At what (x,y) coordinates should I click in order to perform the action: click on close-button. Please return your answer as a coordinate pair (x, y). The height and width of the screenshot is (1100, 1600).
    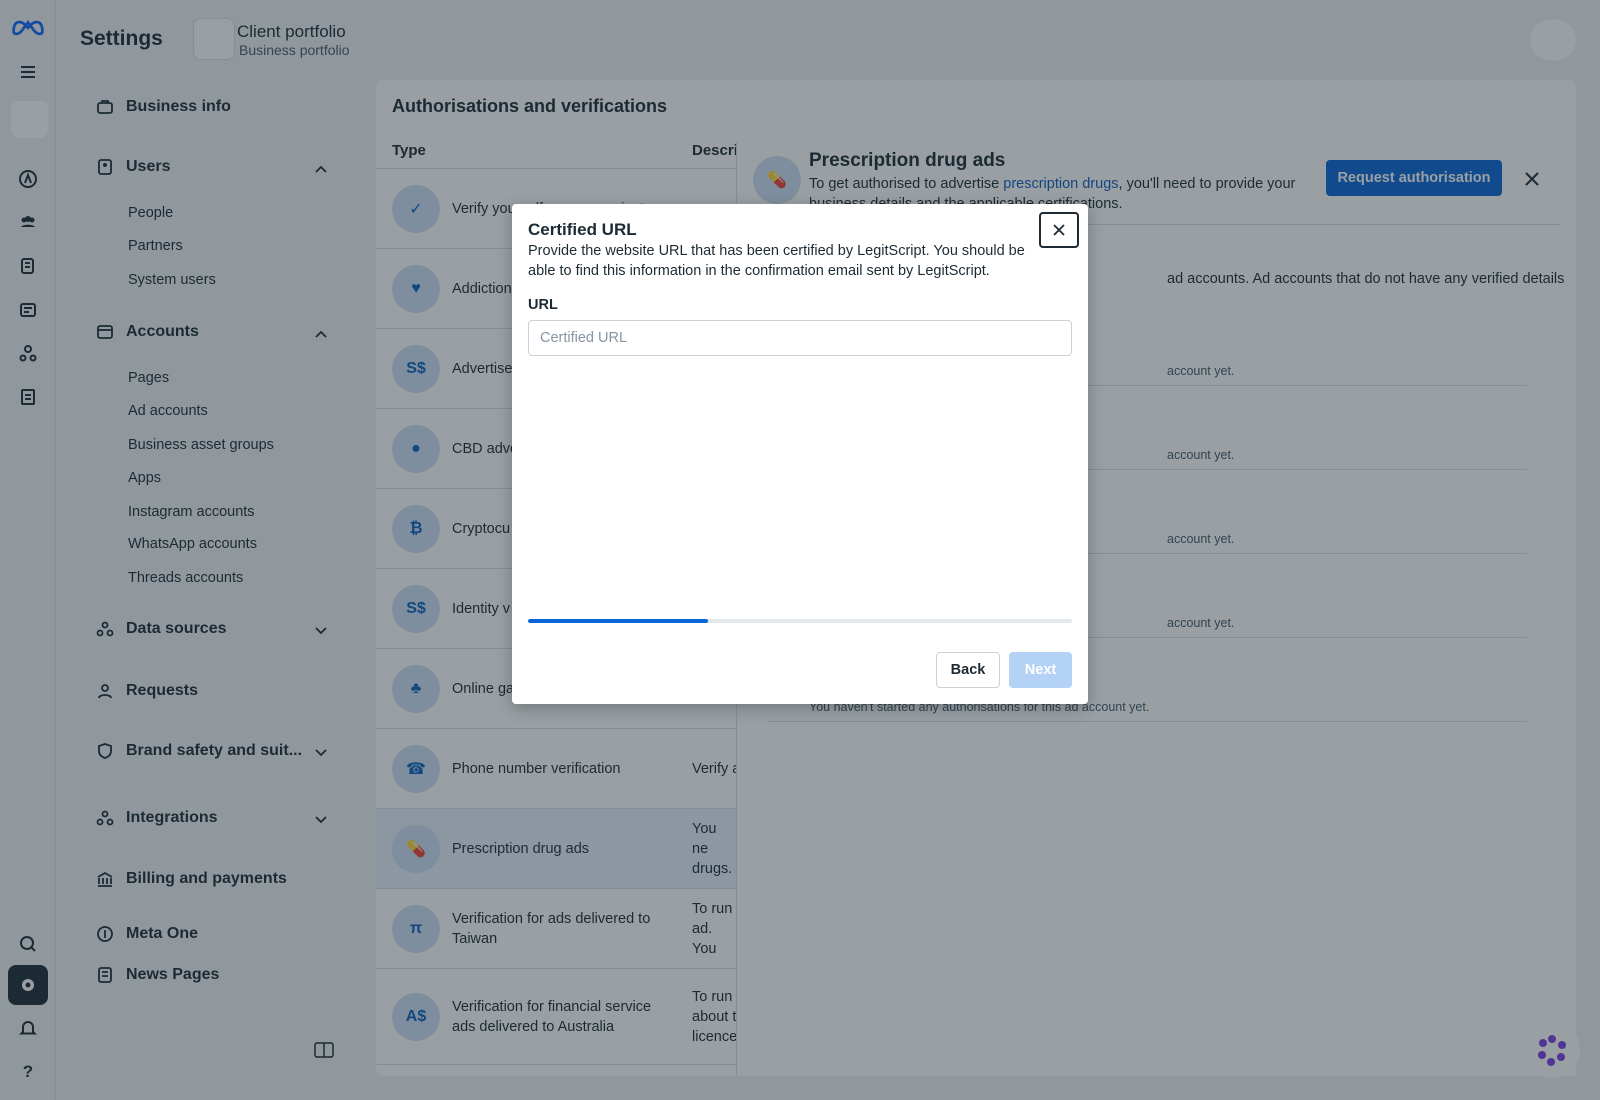
    Looking at the image, I should click on (1059, 230).